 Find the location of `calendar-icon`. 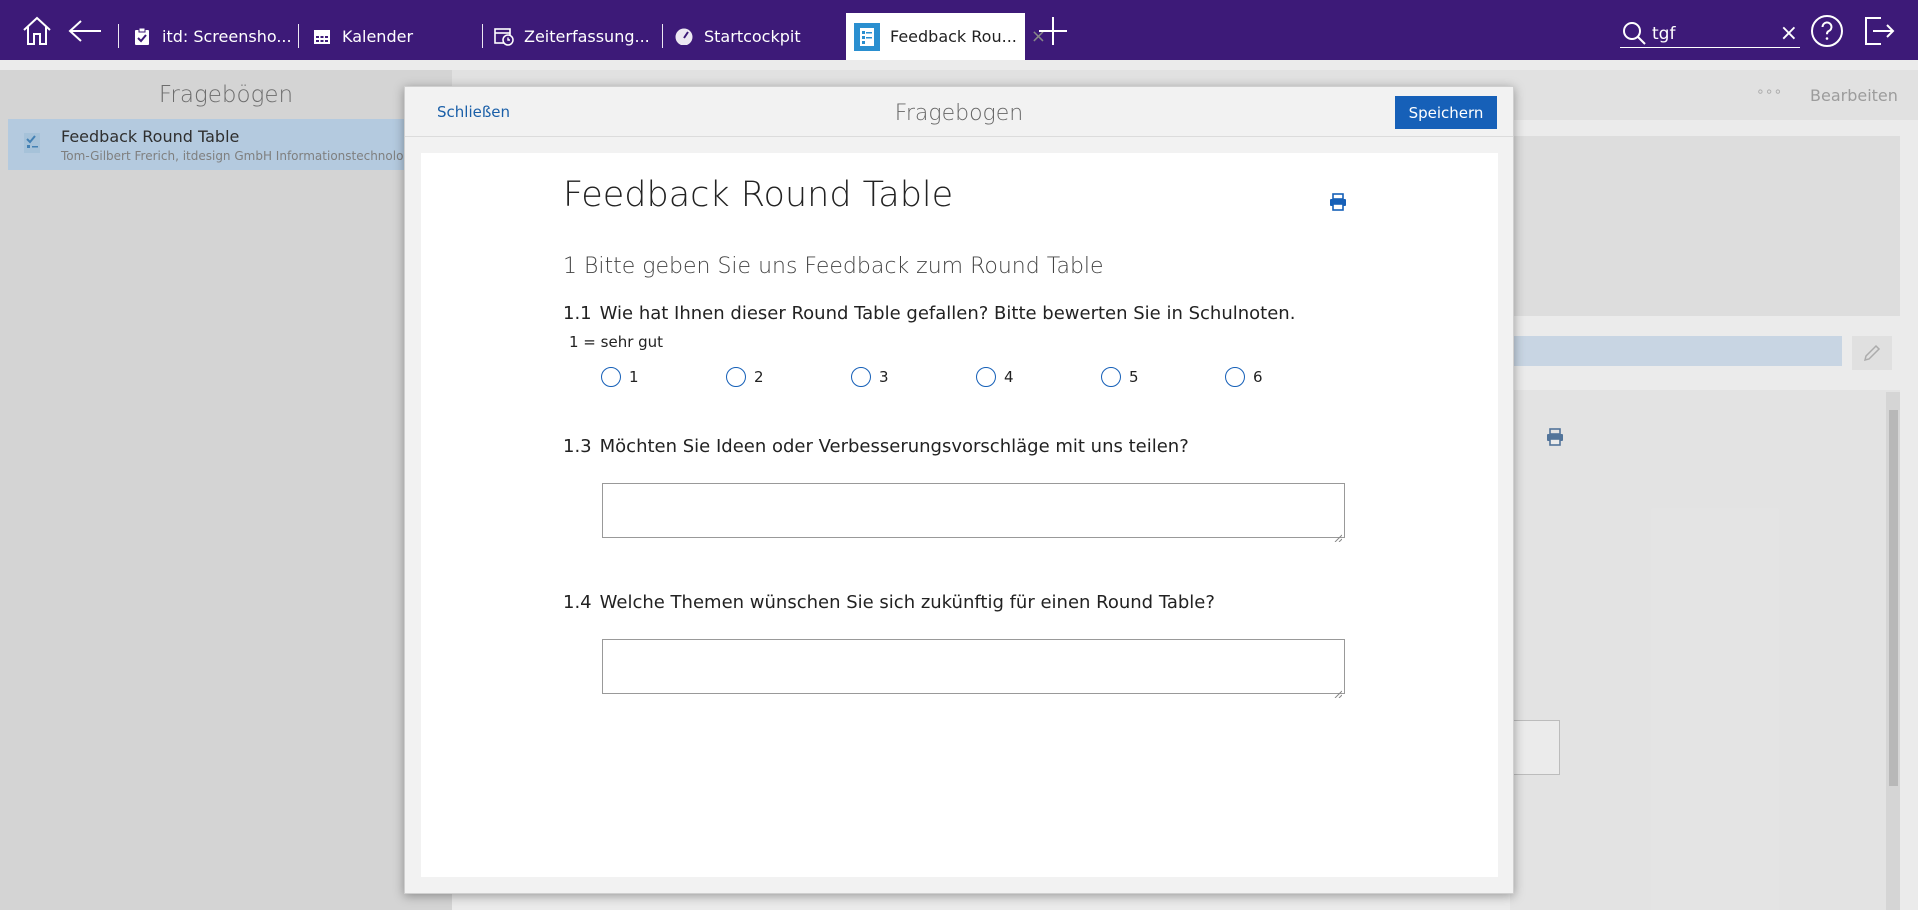

calendar-icon is located at coordinates (322, 36).